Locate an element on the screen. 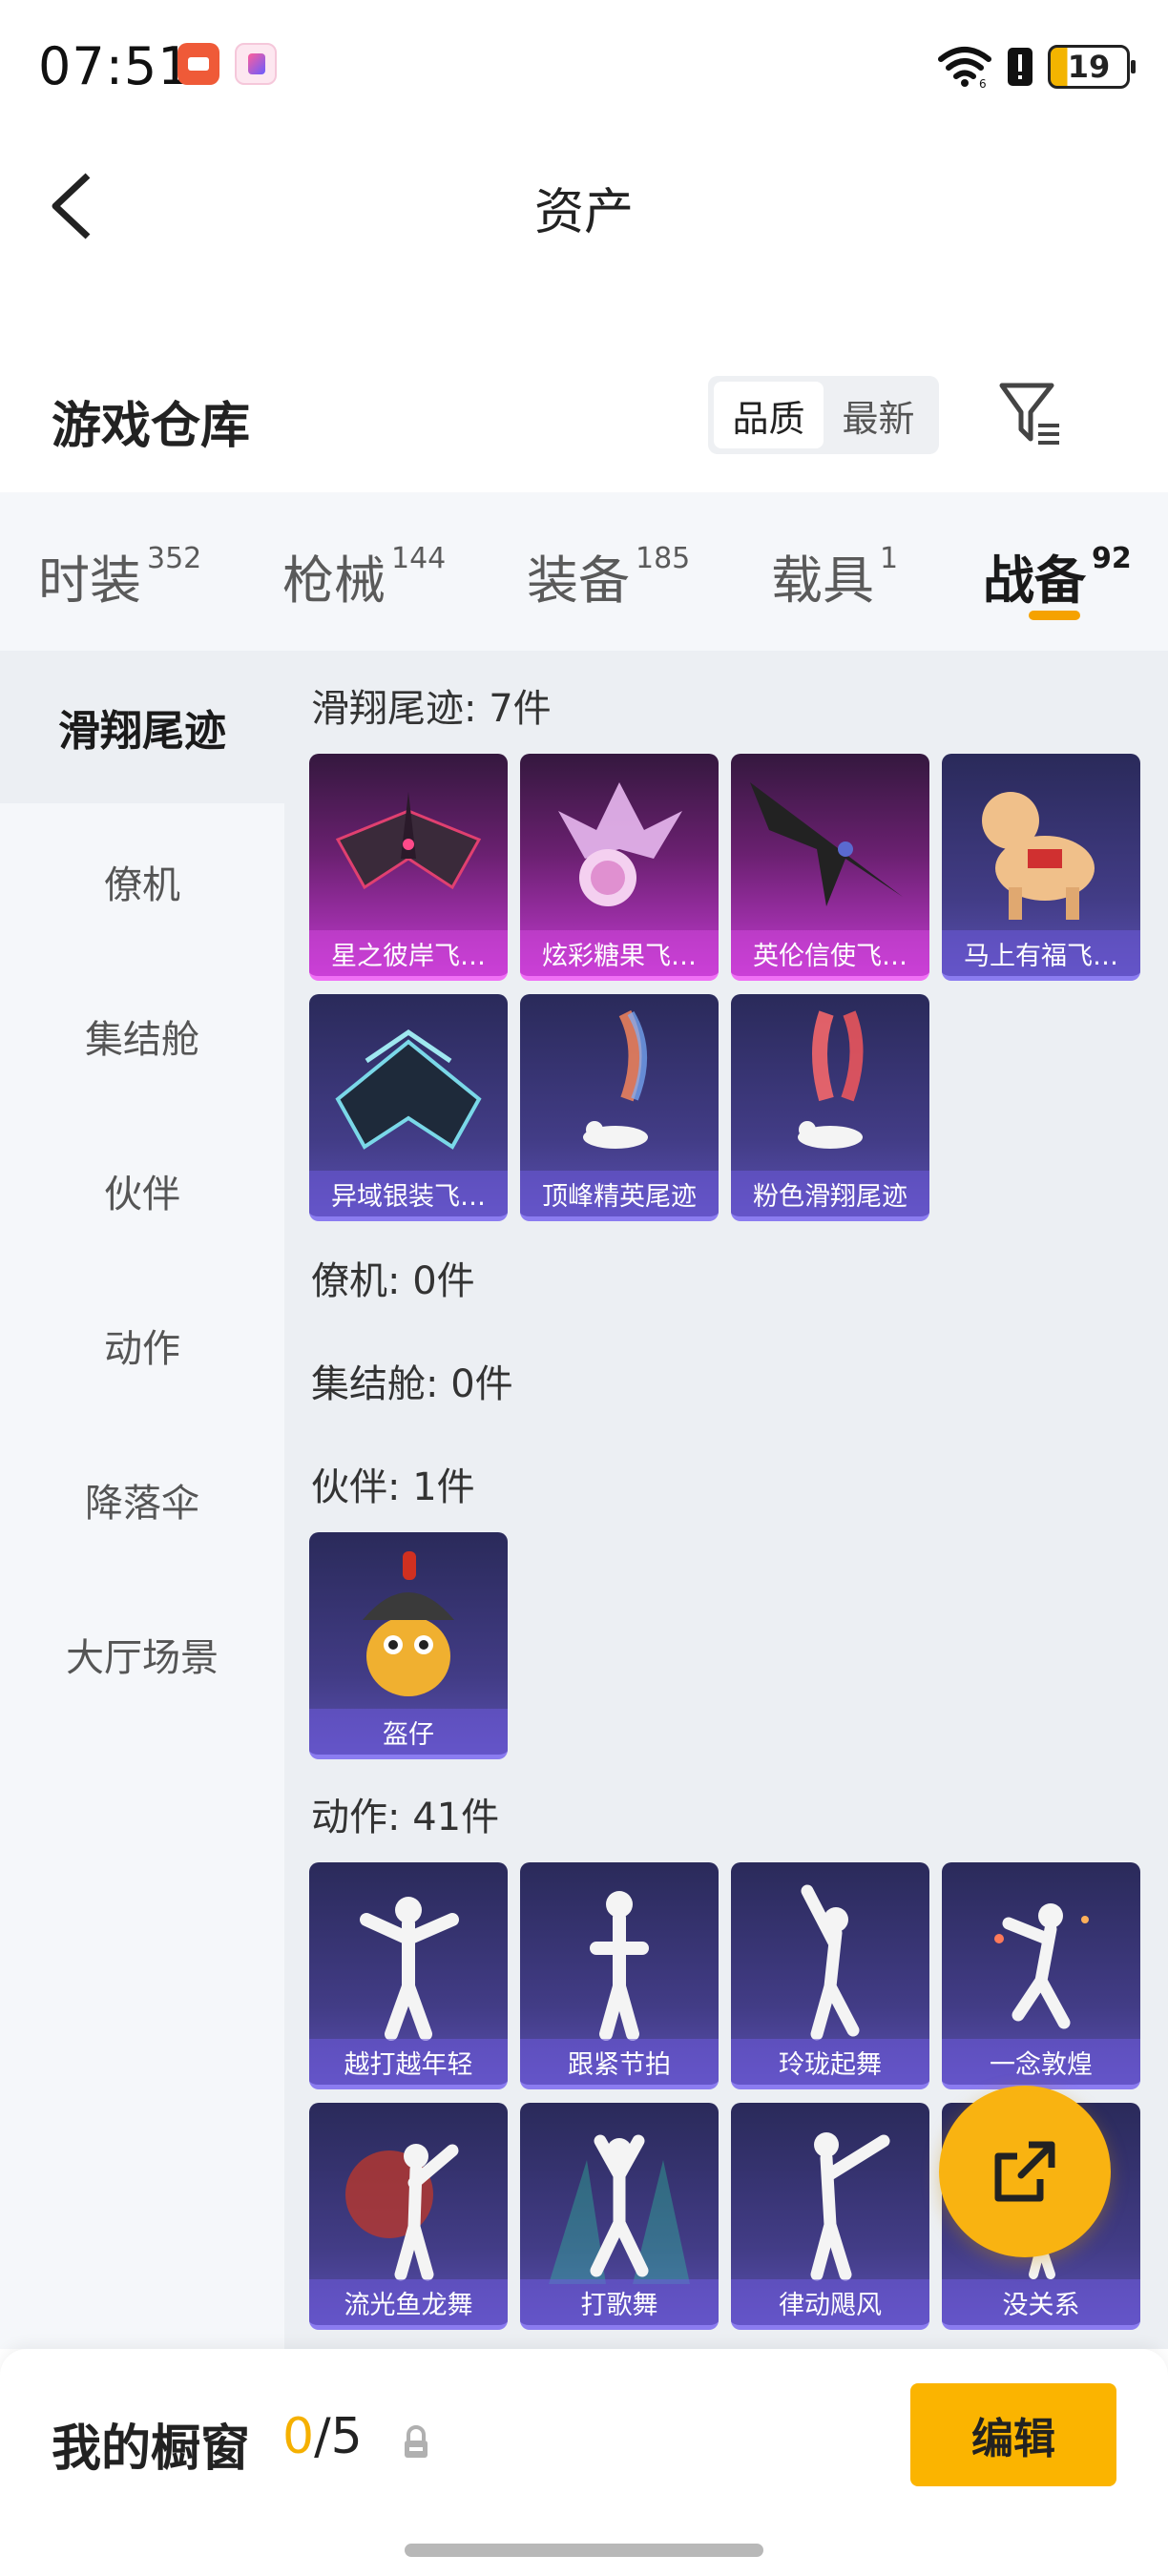 This screenshot has height=2576, width=1168. pink-trail-art-icon is located at coordinates (831, 1079).